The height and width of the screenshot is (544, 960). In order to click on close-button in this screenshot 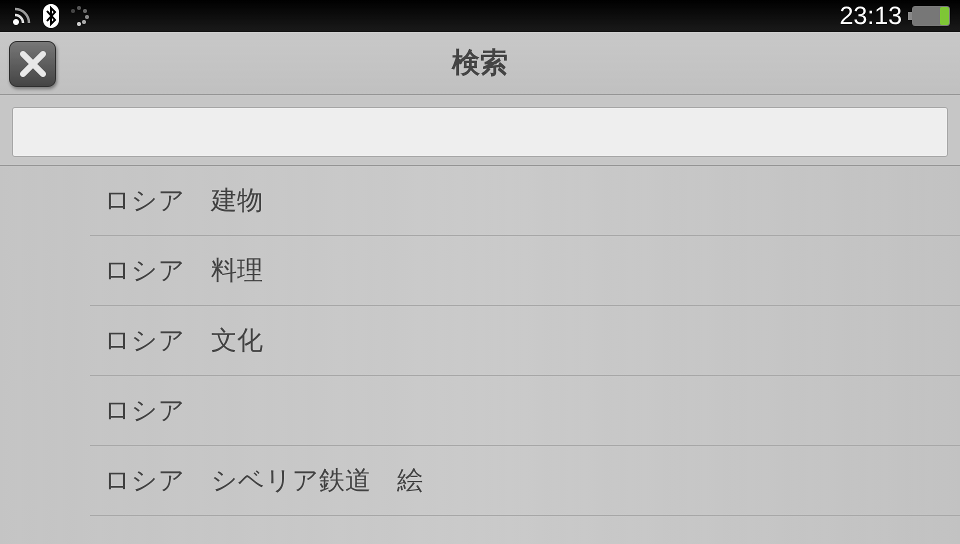, I will do `click(32, 64)`.